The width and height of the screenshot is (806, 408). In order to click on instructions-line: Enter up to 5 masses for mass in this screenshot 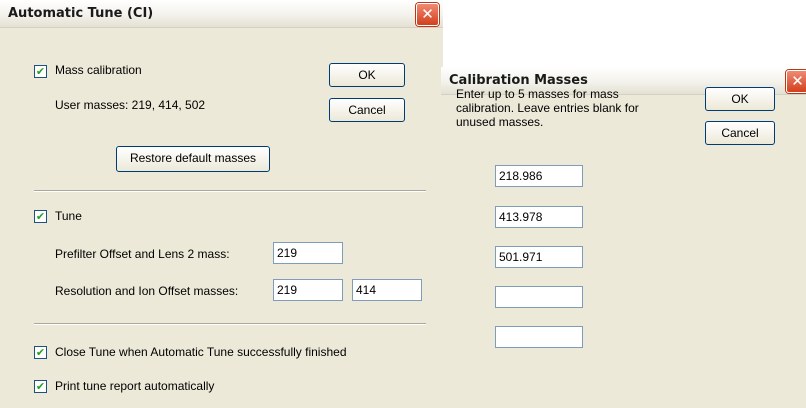, I will do `click(537, 94)`.